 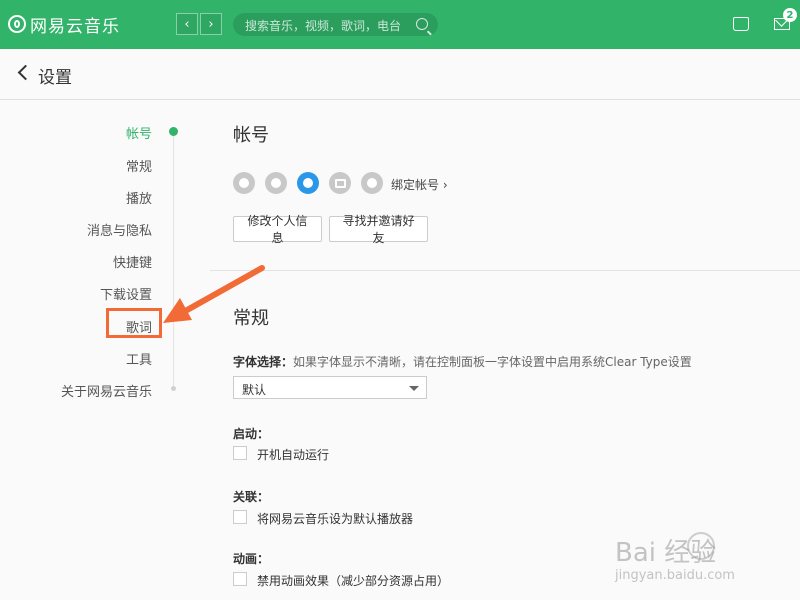 I want to click on annotation-arrow, so click(x=214, y=294).